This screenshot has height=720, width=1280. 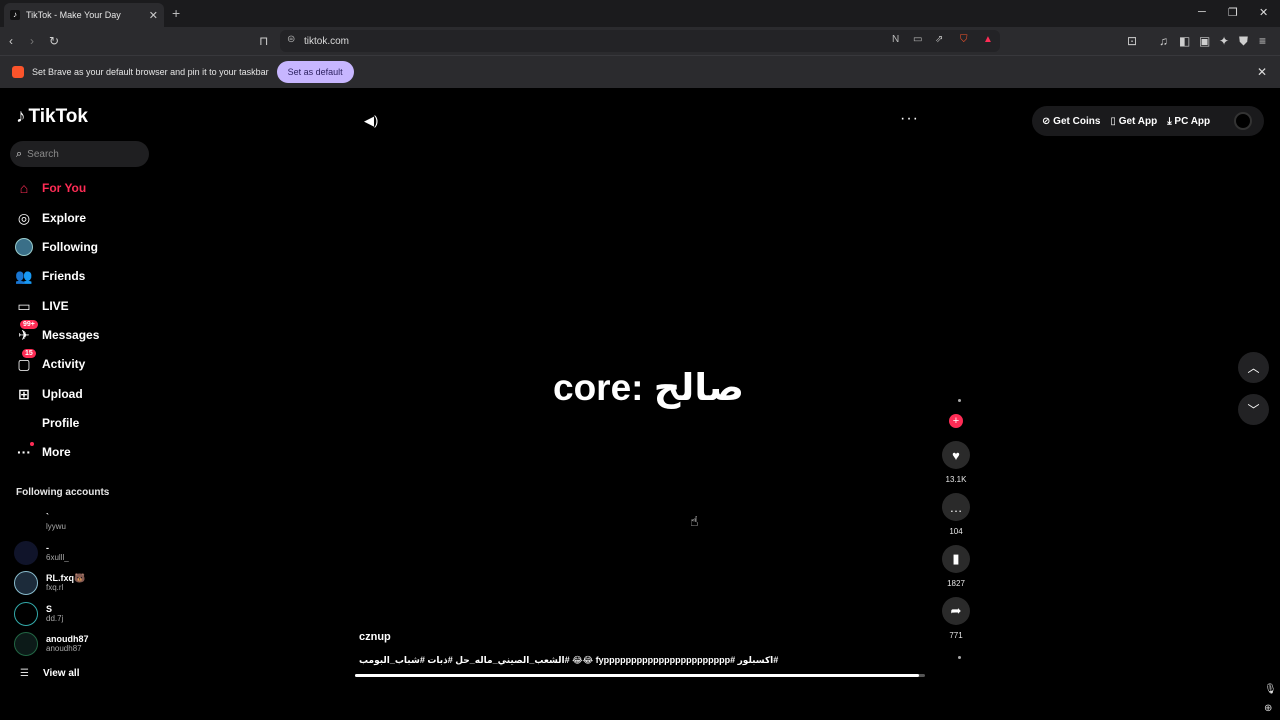 I want to click on following-account-item: ` lyywu, so click(x=84, y=522).